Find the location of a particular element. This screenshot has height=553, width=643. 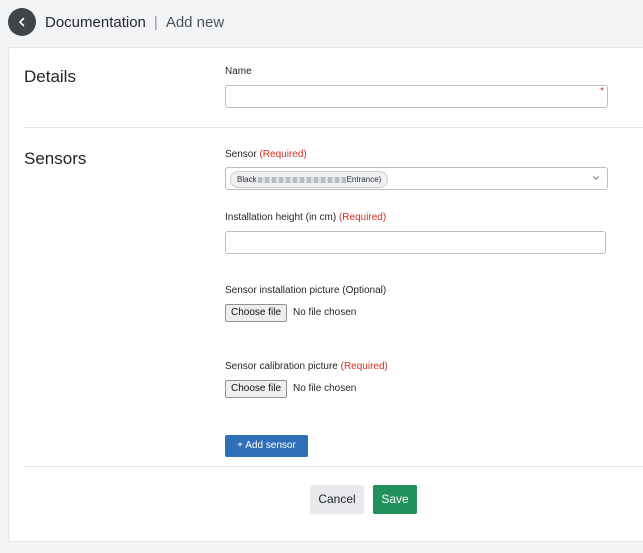

chevron-left-icon is located at coordinates (22, 22).